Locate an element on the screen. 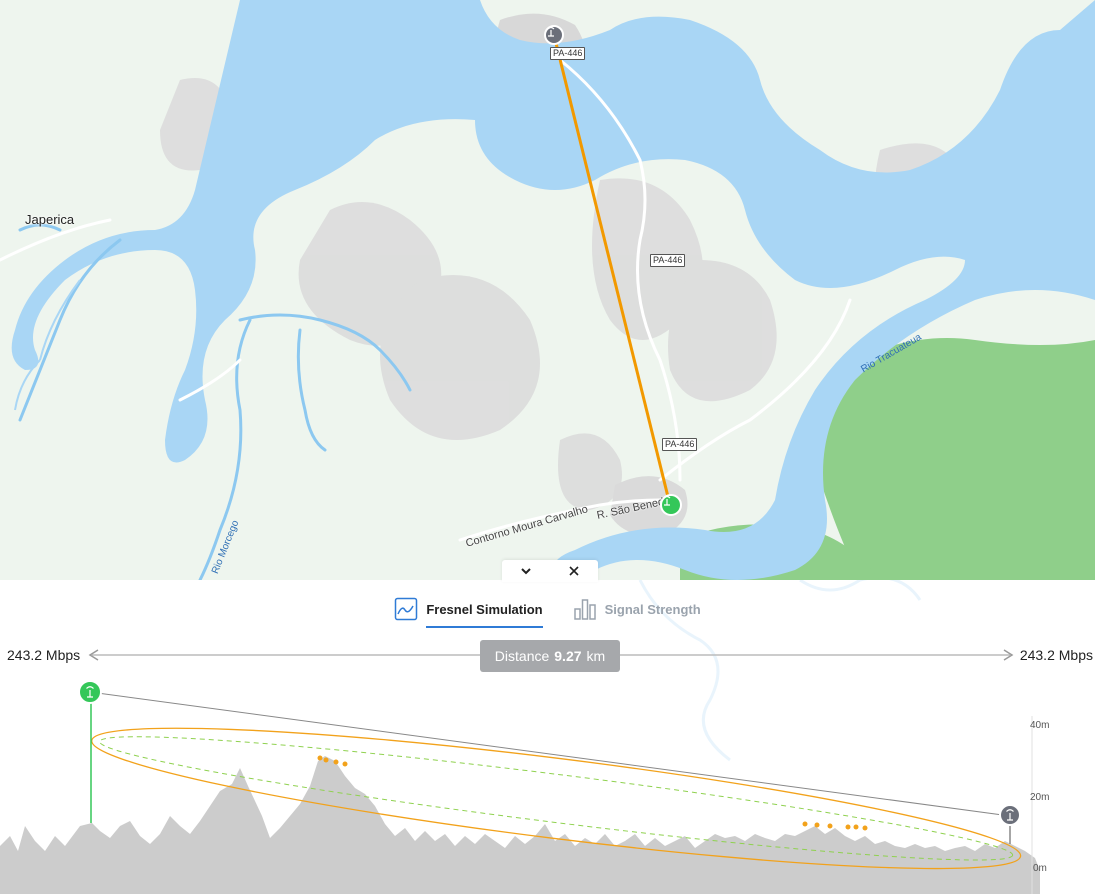  tab-signal-strength: Signal Strength is located at coordinates (637, 609).